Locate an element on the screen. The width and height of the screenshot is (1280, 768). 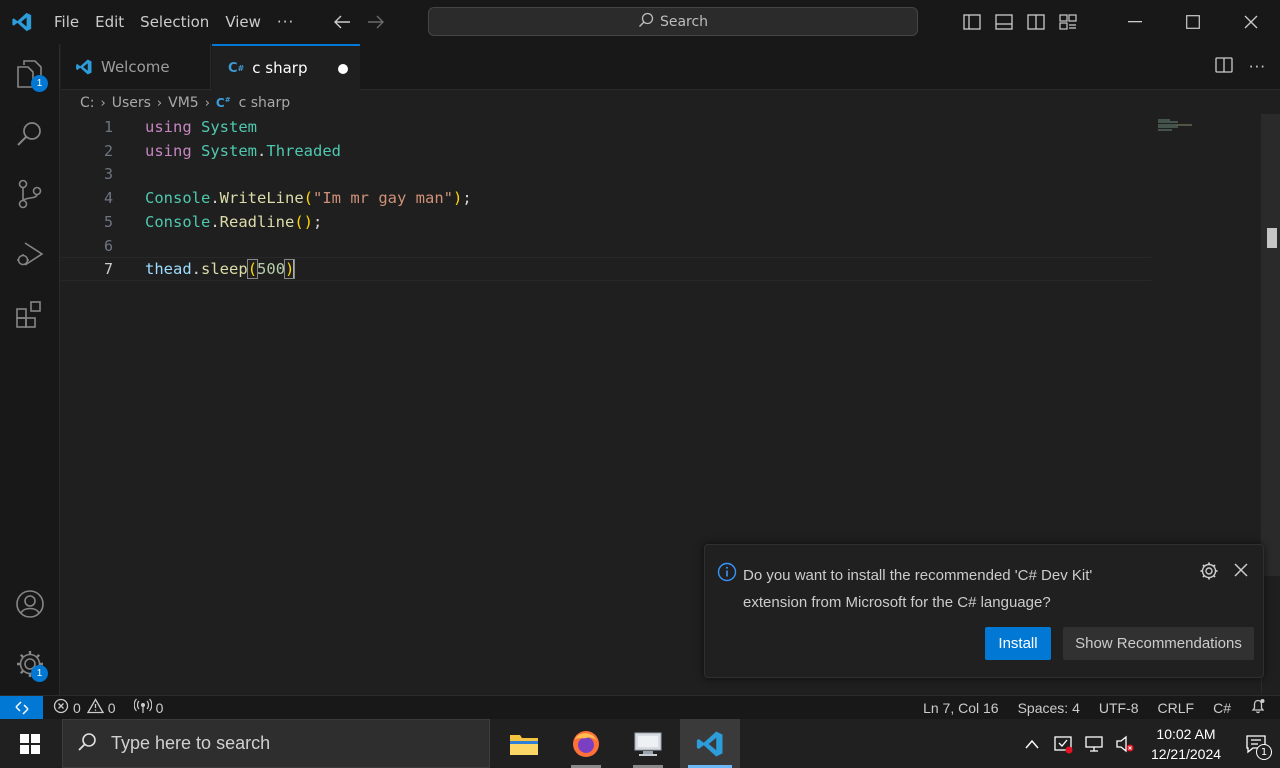
menu-view: View is located at coordinates (243, 22).